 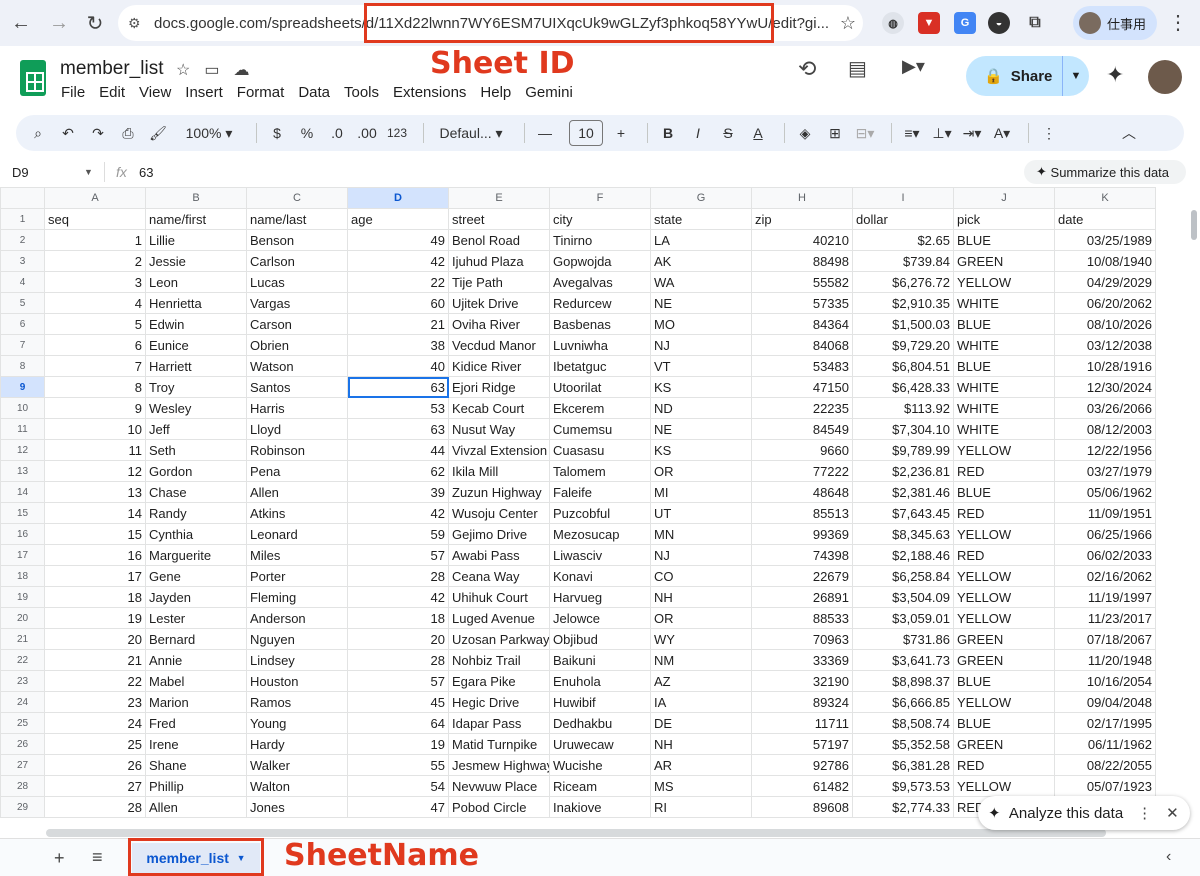 I want to click on cell: Vargas, so click(x=297, y=303).